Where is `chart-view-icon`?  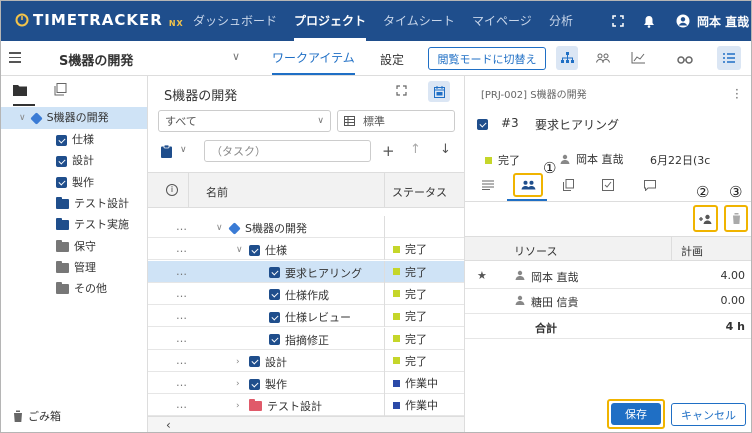
chart-view-icon is located at coordinates (638, 59).